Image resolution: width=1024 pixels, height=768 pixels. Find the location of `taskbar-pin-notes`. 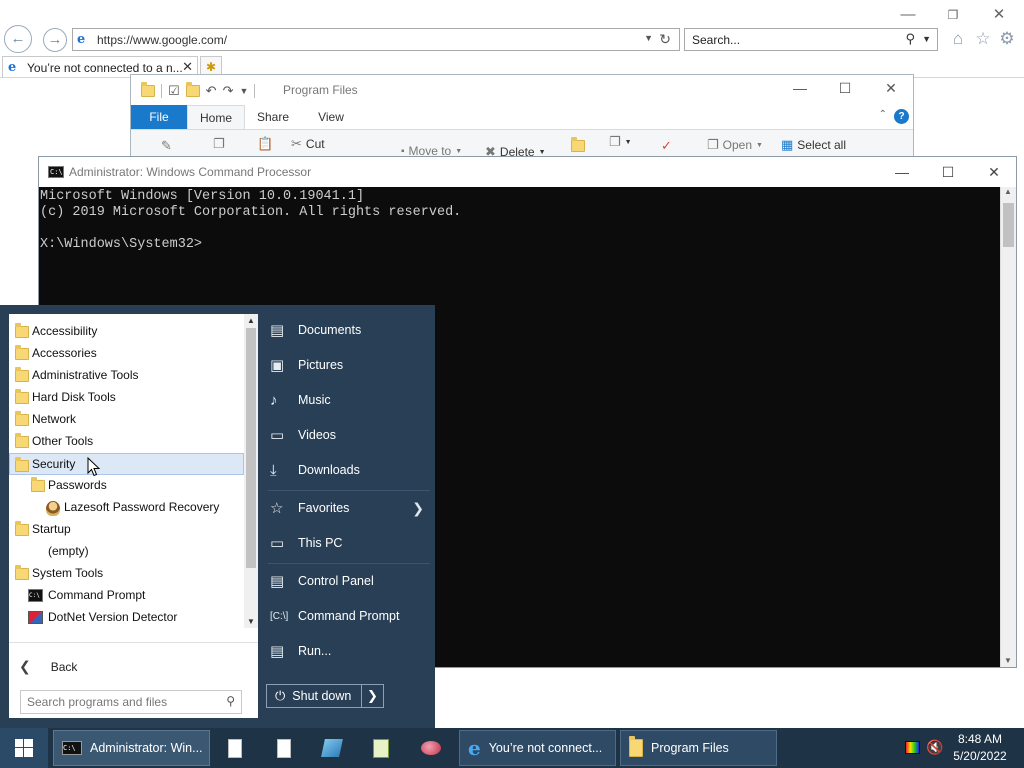

taskbar-pin-notes is located at coordinates (381, 748).